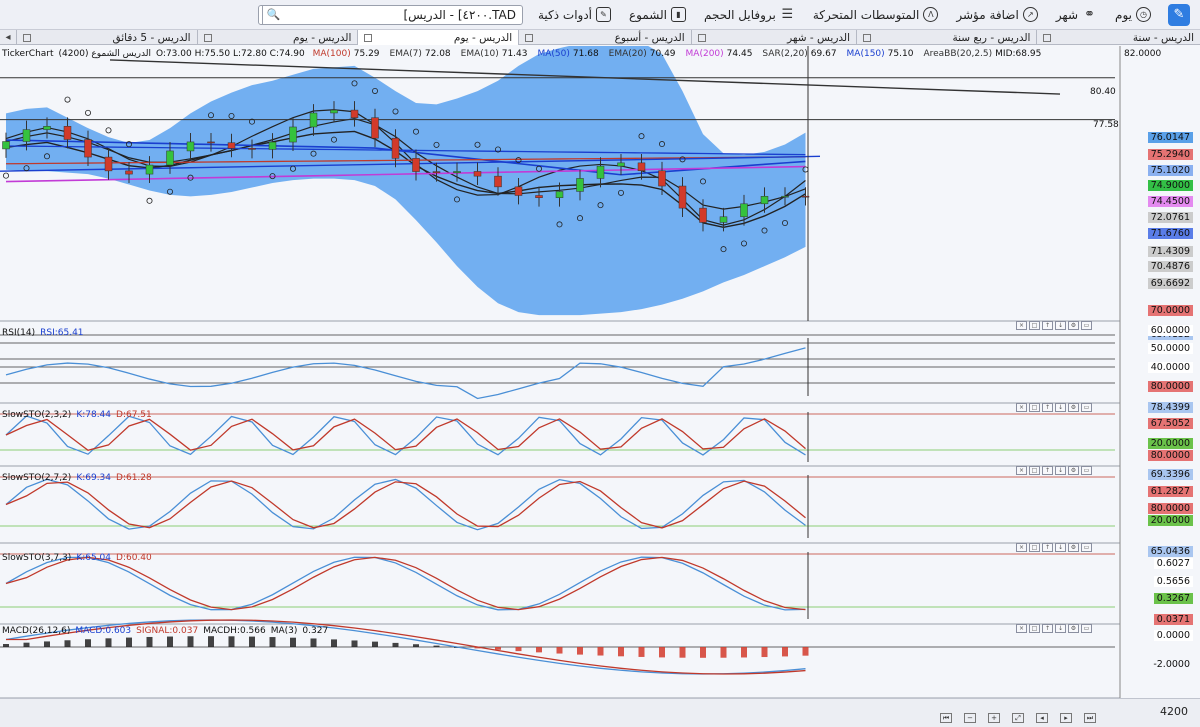 Image resolution: width=1200 pixels, height=727 pixels. What do you see at coordinates (104, 54) in the screenshot?
I see `header-symbol: الدريس الشموع (4200)` at bounding box center [104, 54].